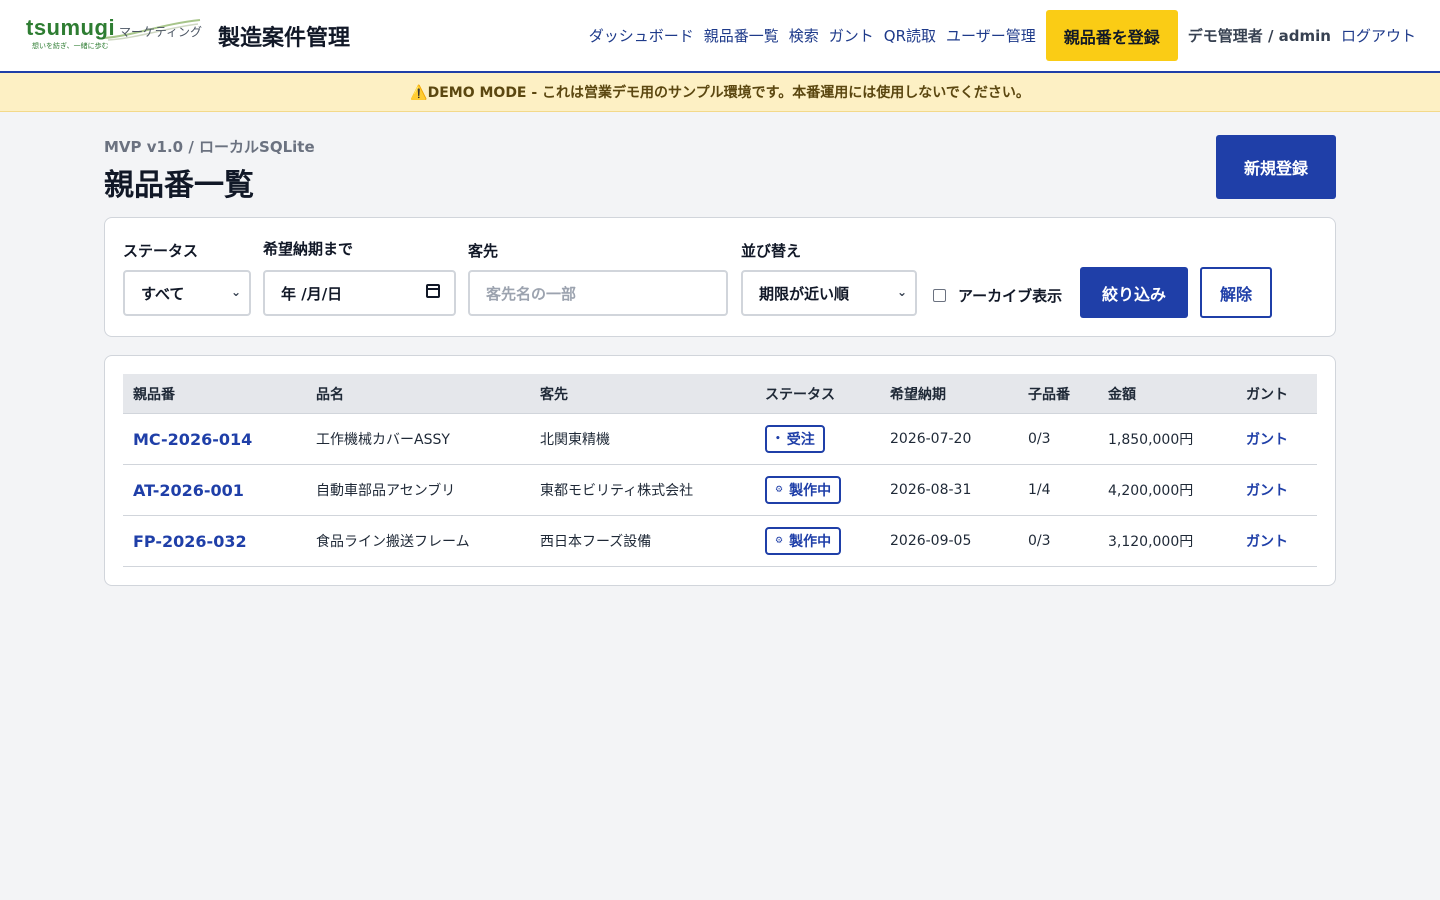 The width and height of the screenshot is (1440, 900). I want to click on due-date: 2026-09-05, so click(949, 541).